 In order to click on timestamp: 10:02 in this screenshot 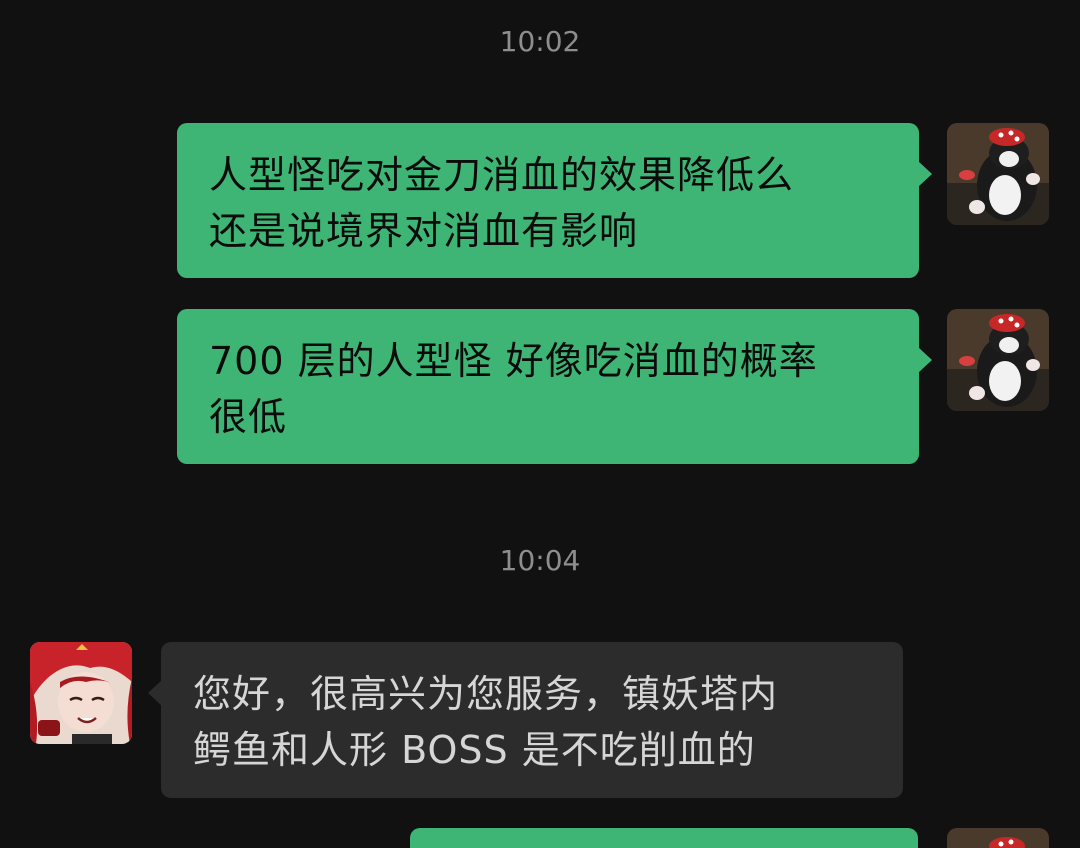, I will do `click(540, 41)`.